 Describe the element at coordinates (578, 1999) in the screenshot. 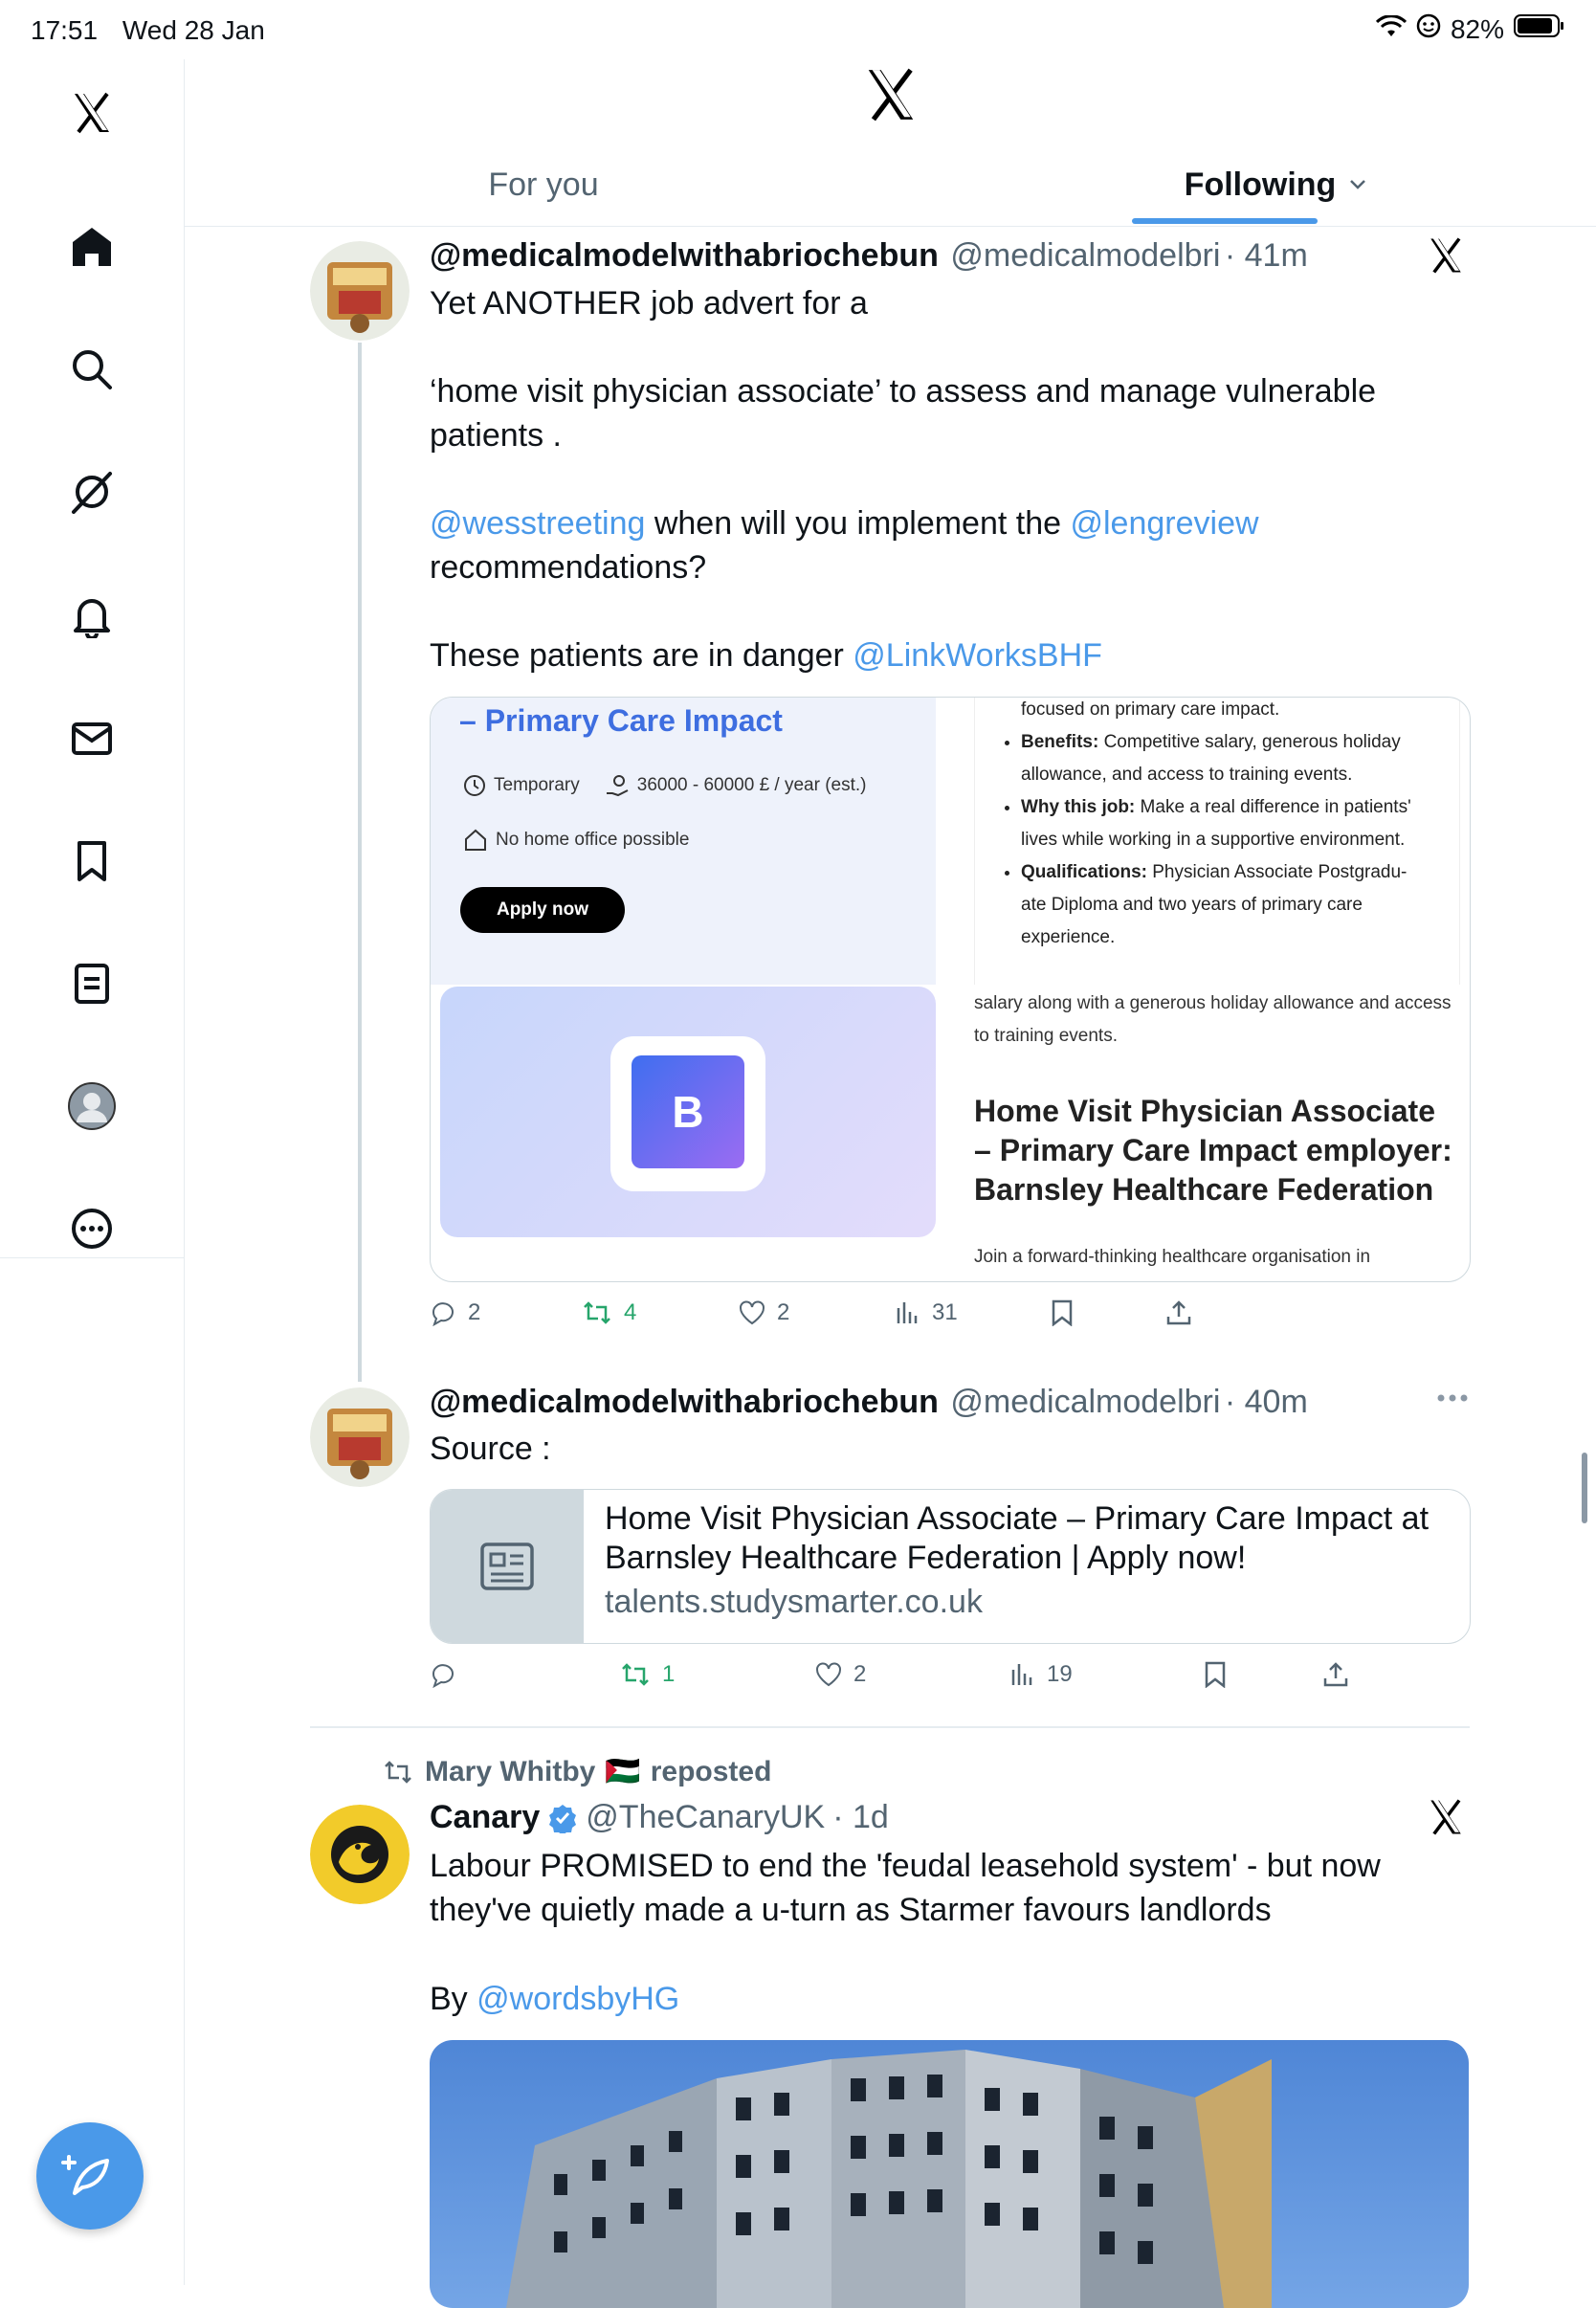

I see `mention-link: @wordsbyHG` at that location.